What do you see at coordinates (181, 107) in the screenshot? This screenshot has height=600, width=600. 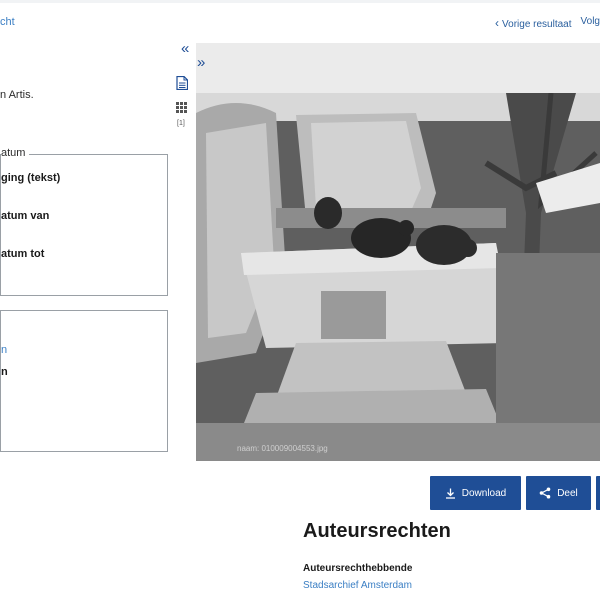 I see `grid-view-icon` at bounding box center [181, 107].